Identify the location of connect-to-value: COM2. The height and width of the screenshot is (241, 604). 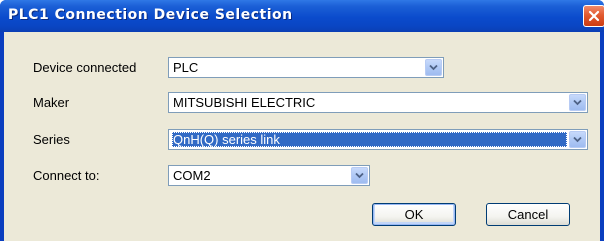
(192, 175).